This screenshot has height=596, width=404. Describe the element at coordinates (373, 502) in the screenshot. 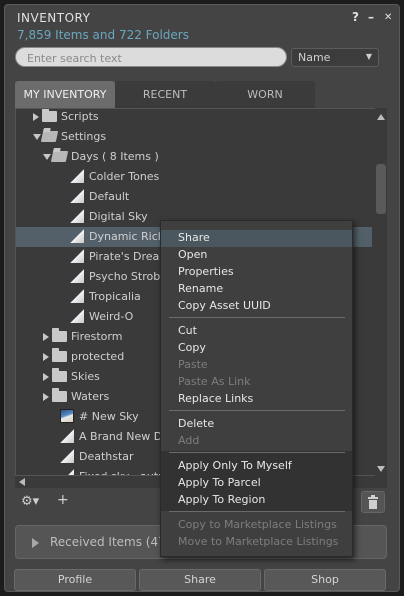

I see `trash-icon` at that location.